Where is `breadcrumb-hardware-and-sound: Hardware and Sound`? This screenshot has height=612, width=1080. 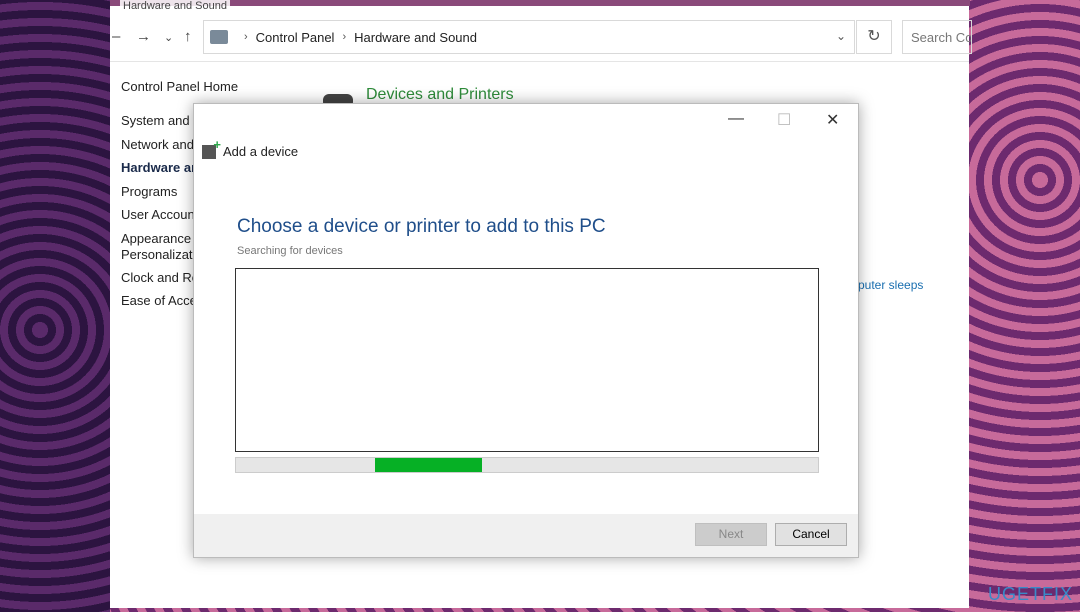 breadcrumb-hardware-and-sound: Hardware and Sound is located at coordinates (415, 37).